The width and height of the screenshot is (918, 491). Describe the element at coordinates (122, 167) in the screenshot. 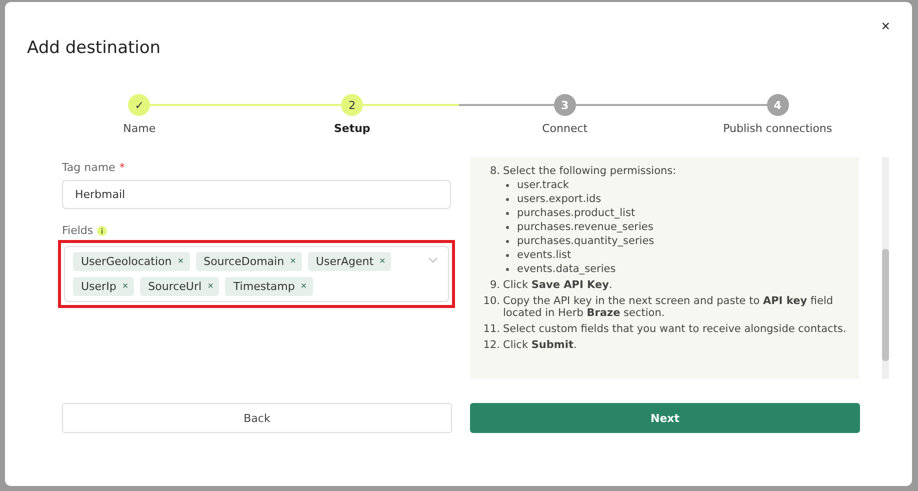

I see `required-asterisk: *` at that location.